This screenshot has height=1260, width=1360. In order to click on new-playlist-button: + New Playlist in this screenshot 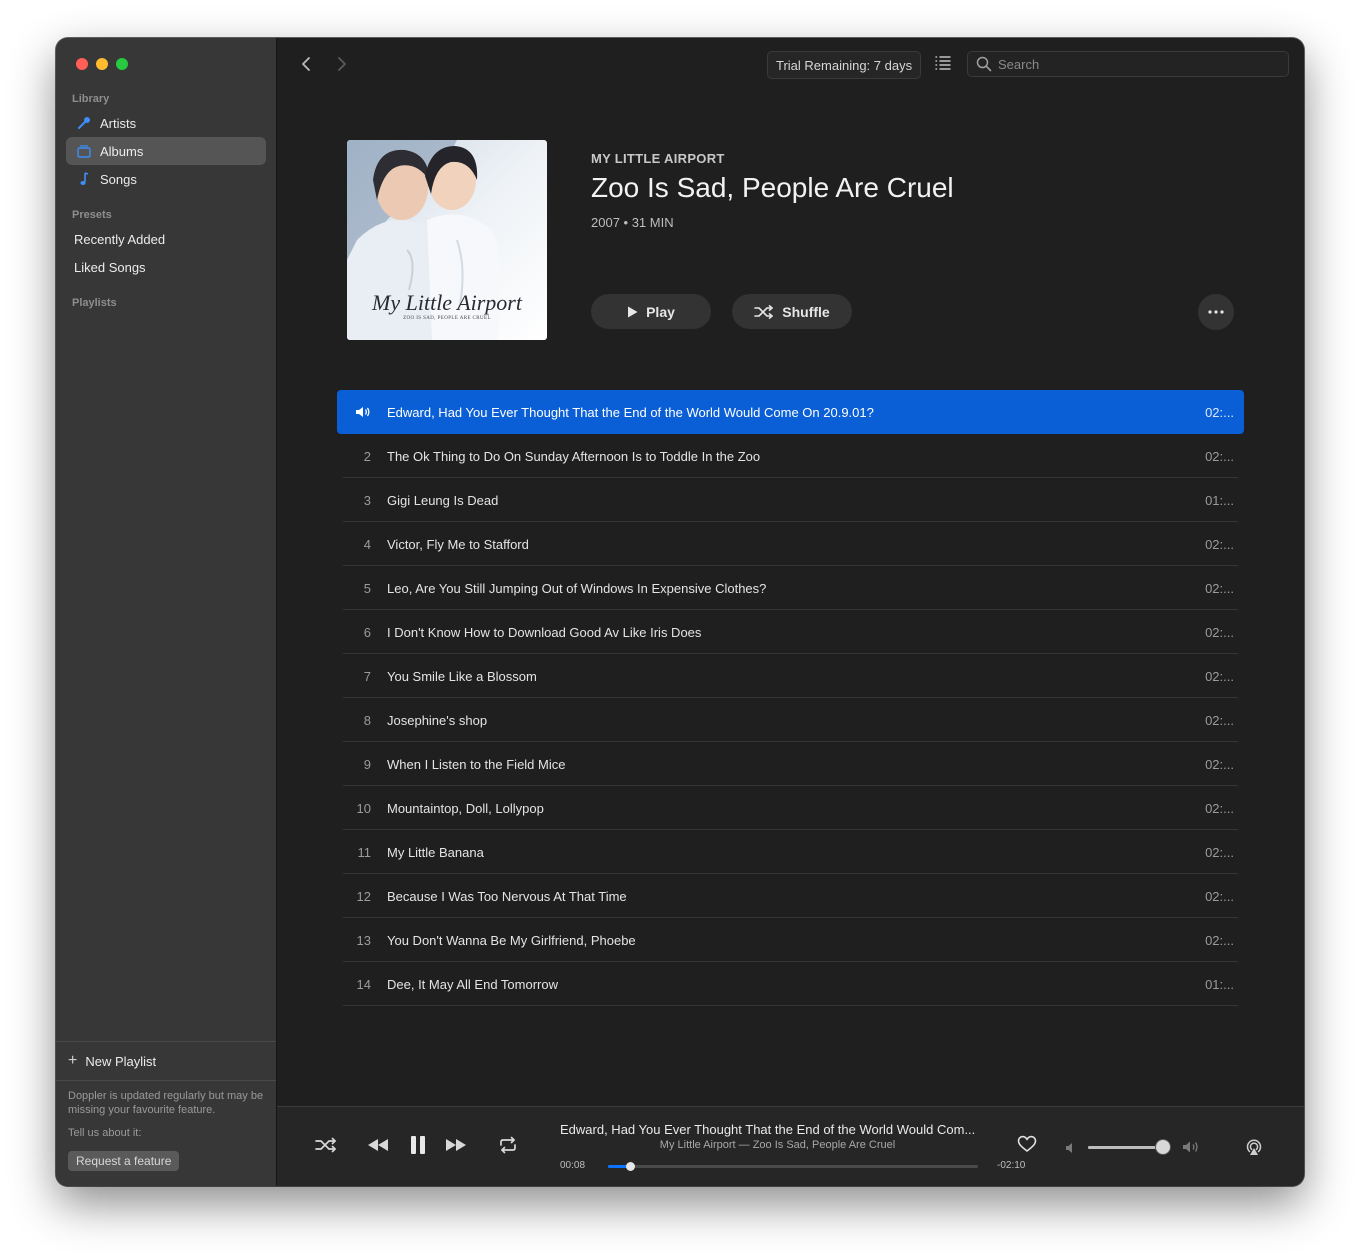, I will do `click(166, 1061)`.